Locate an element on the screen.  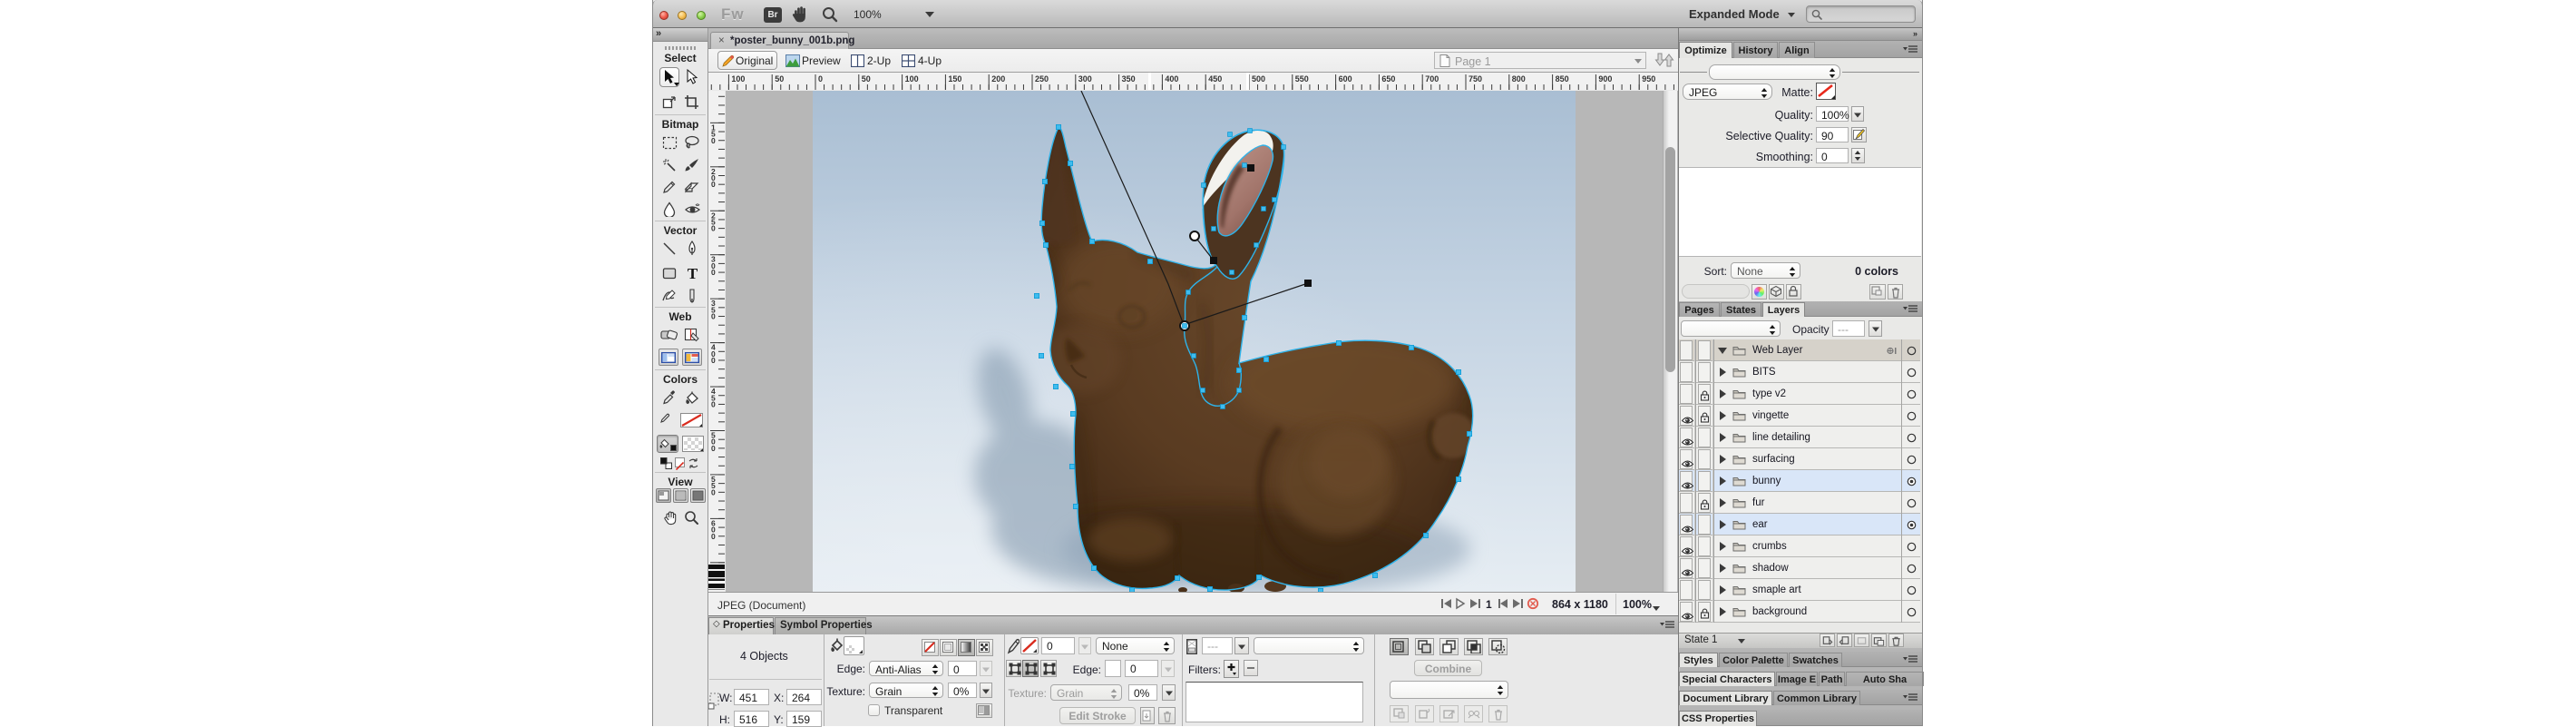
svg-text: 450 is located at coordinates (1215, 79).